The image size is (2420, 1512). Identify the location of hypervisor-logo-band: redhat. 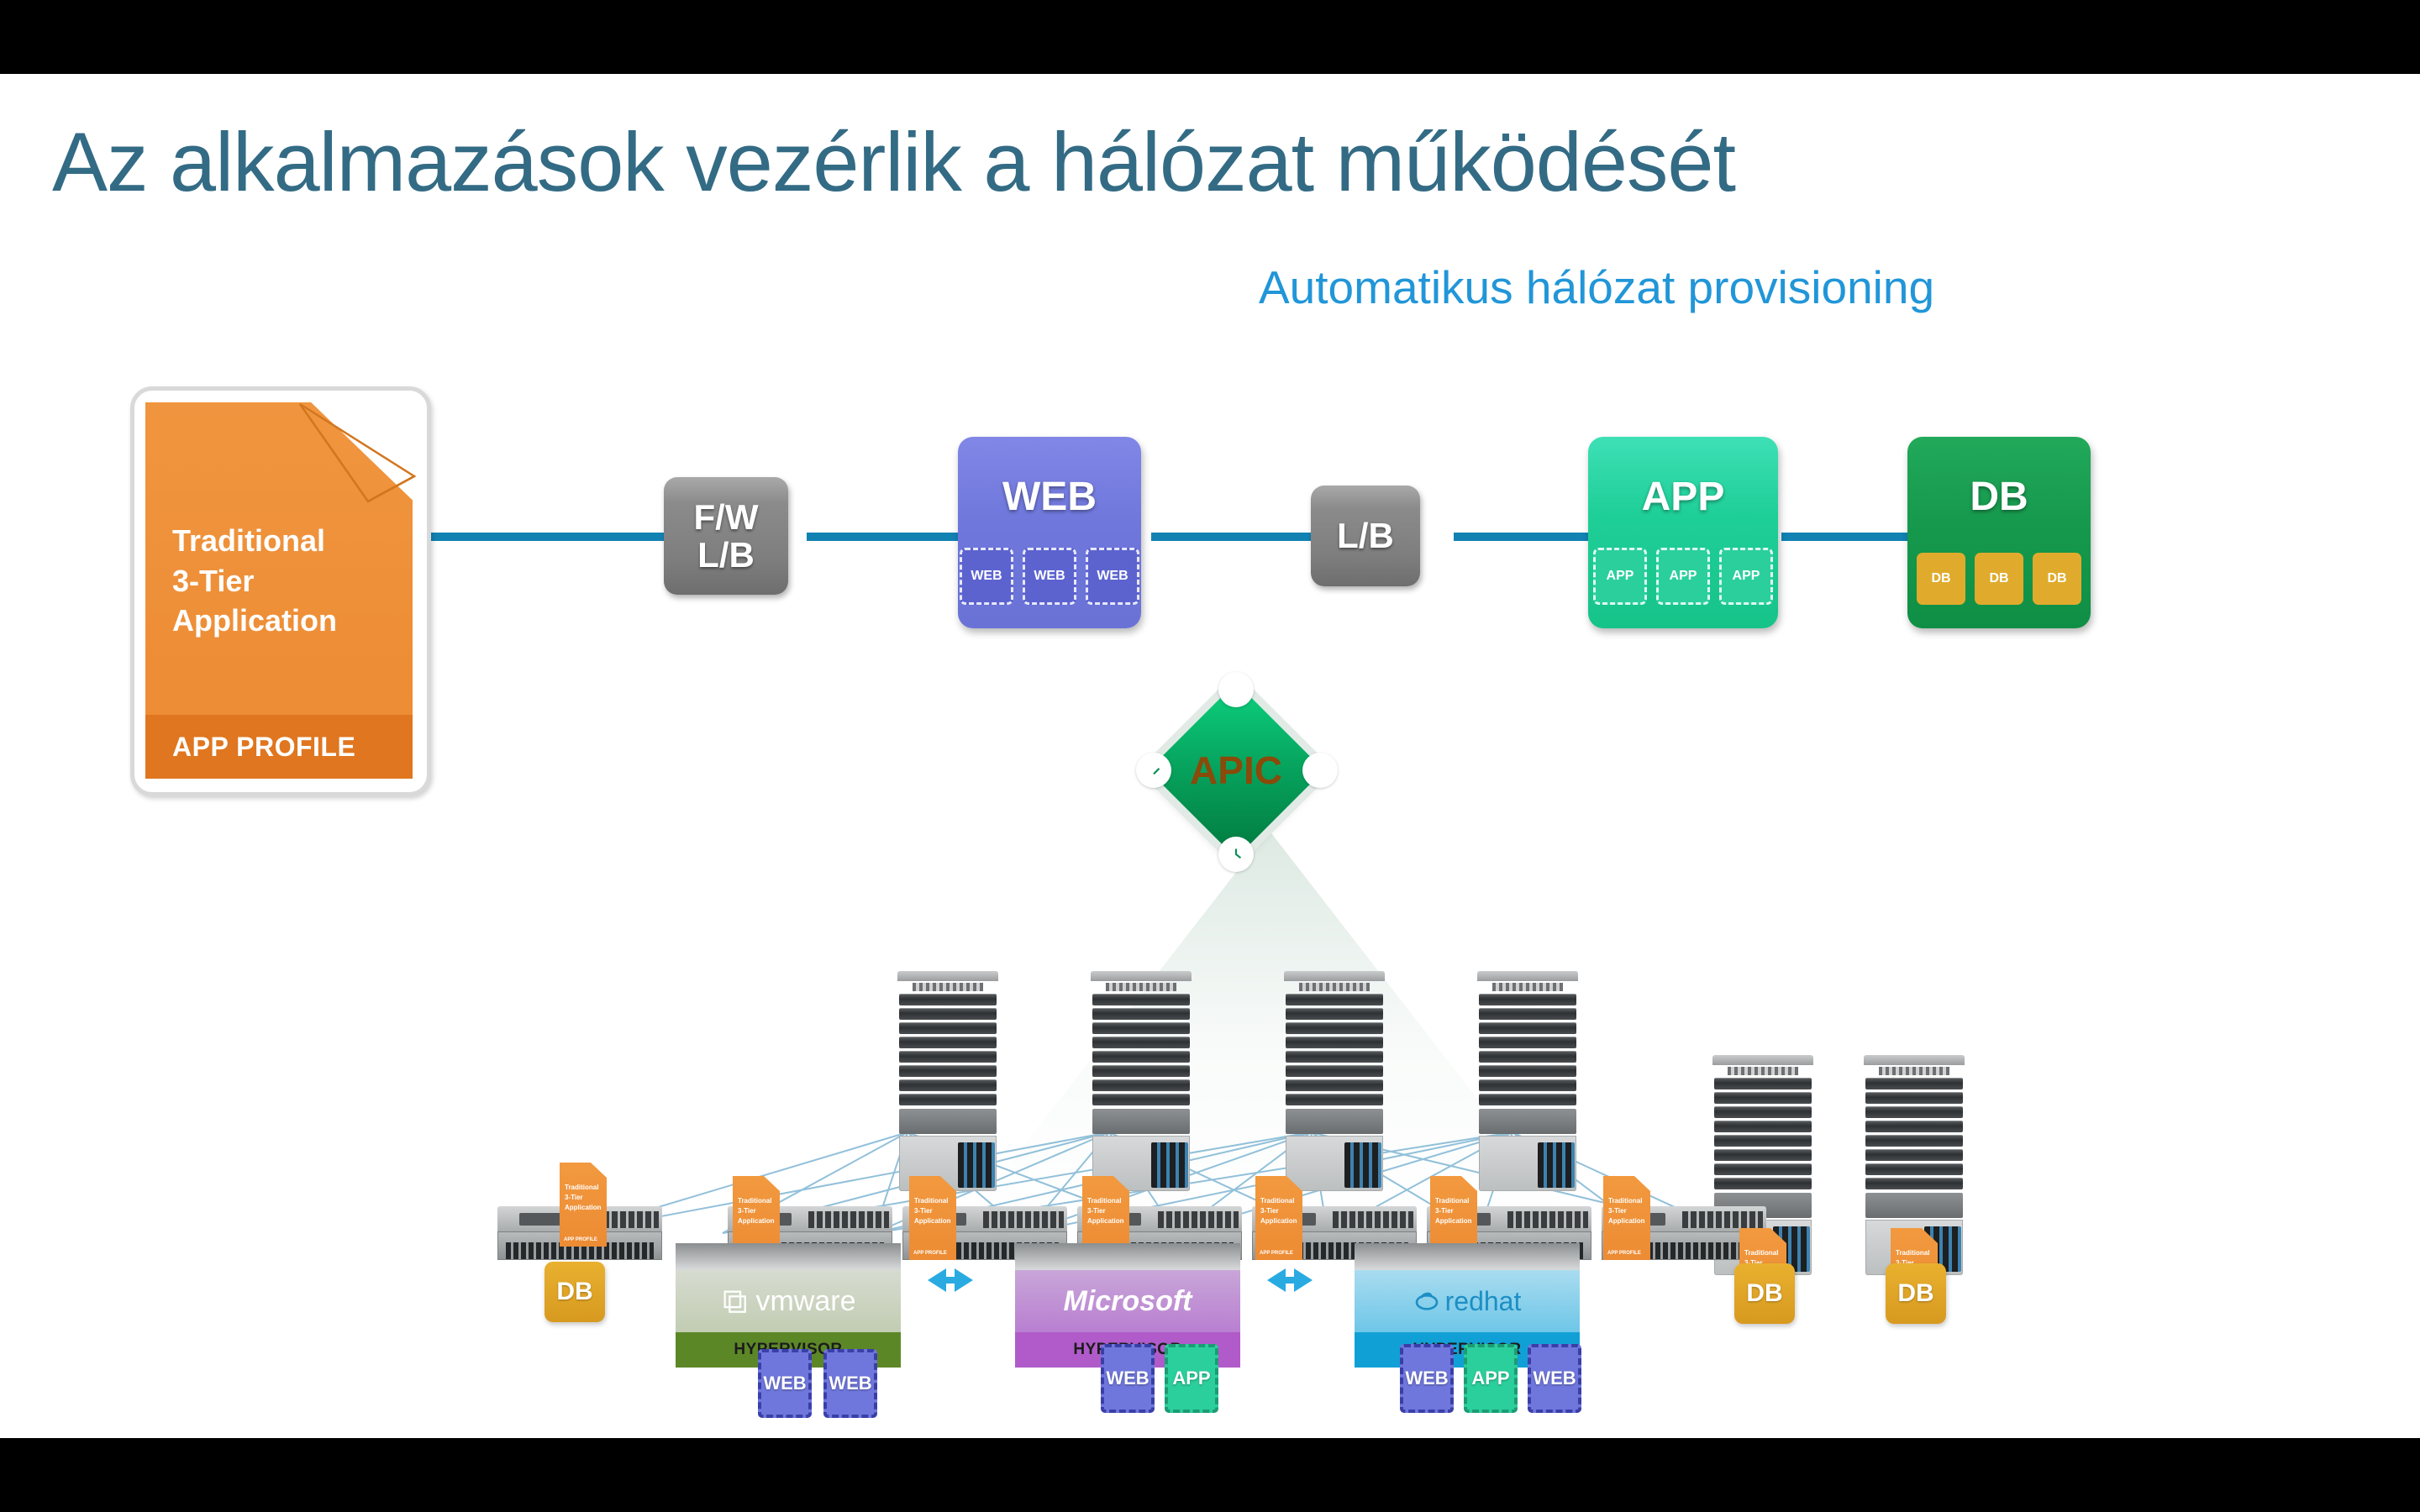
(1468, 1301).